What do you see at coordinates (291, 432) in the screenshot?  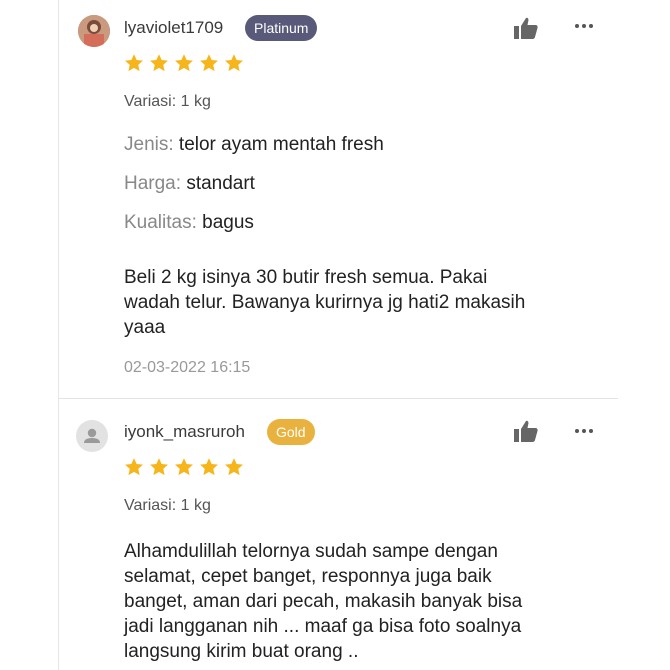 I see `status-badge: Gold` at bounding box center [291, 432].